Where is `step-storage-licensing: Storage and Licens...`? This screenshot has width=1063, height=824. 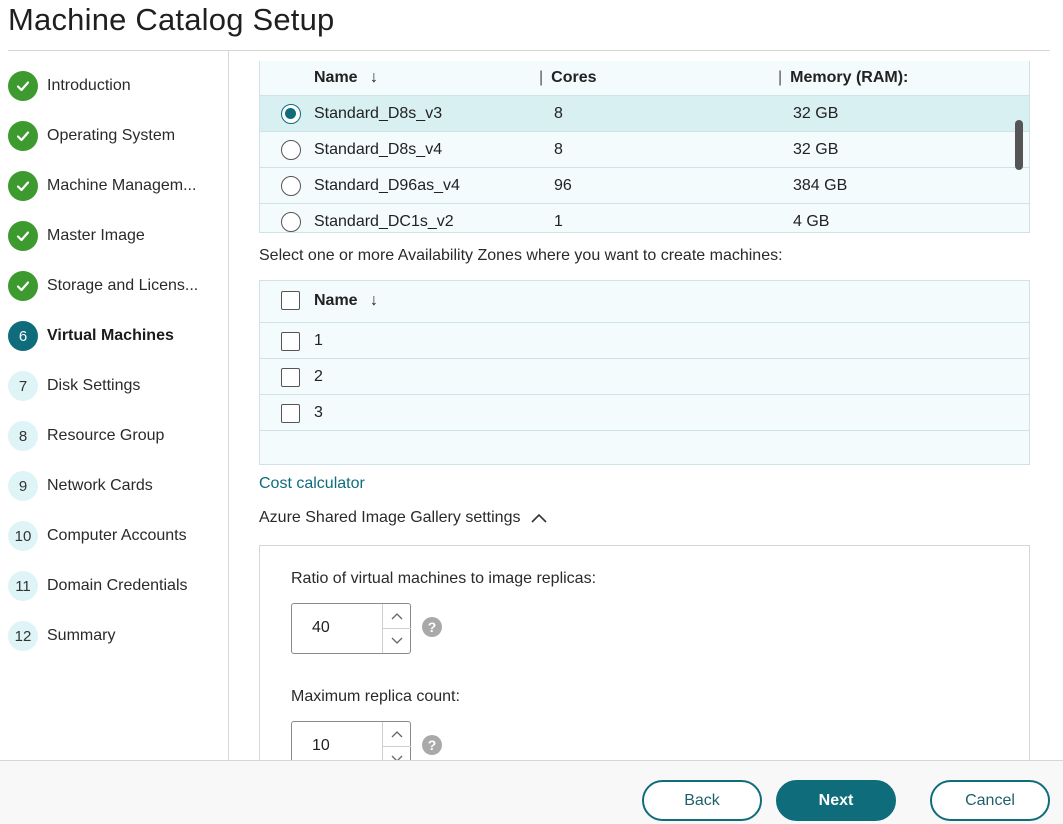 step-storage-licensing: Storage and Licens... is located at coordinates (103, 286).